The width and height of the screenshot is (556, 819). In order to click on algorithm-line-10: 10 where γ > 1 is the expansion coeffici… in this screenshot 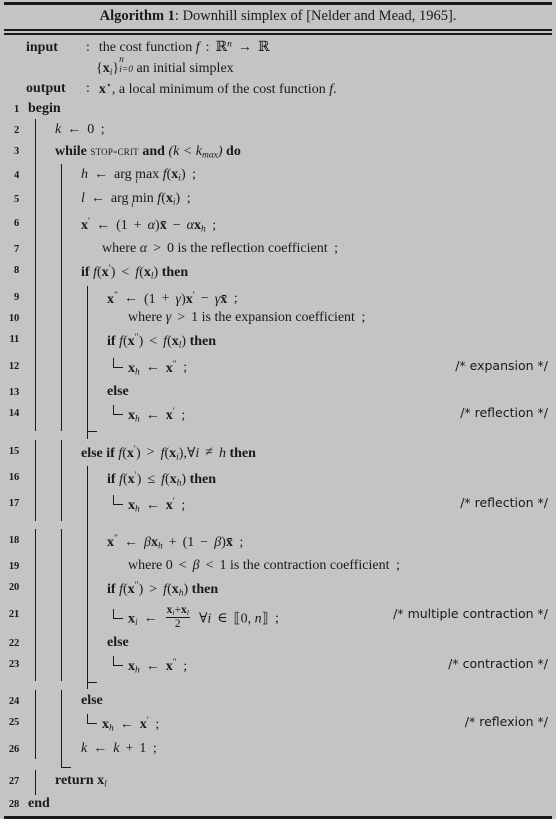, I will do `click(278, 318)`.